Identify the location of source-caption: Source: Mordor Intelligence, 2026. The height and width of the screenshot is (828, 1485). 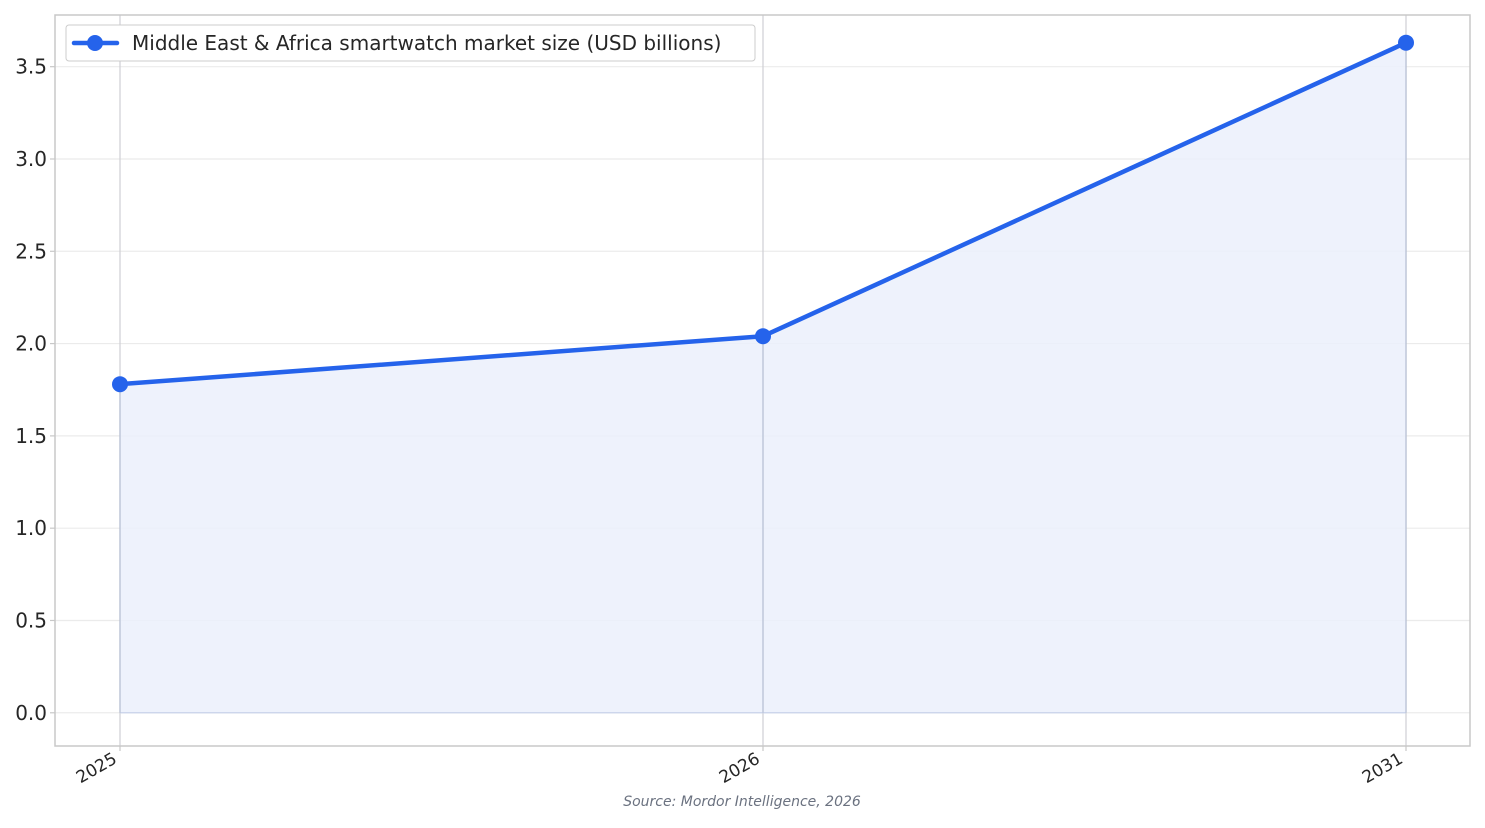
(742, 802).